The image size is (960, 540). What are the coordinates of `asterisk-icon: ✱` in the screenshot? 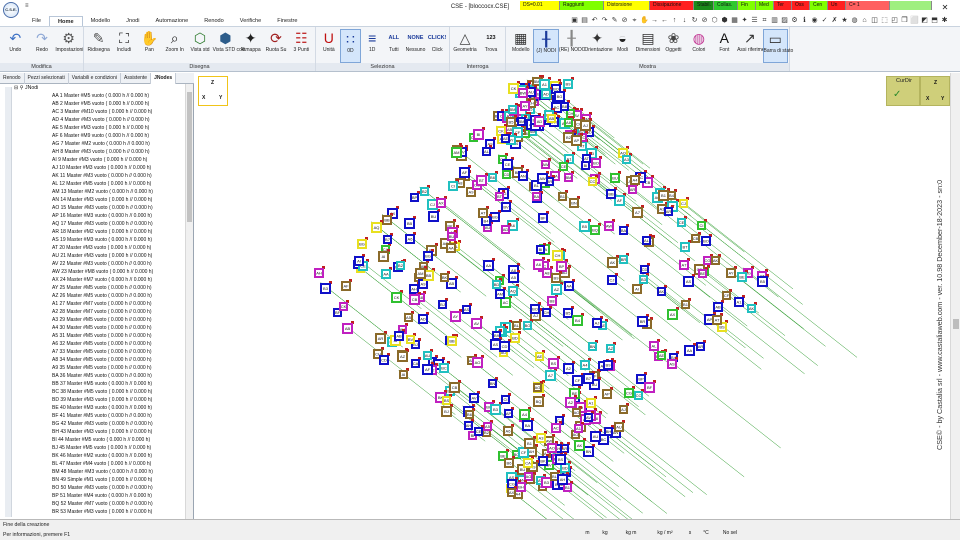 It's located at (944, 20).